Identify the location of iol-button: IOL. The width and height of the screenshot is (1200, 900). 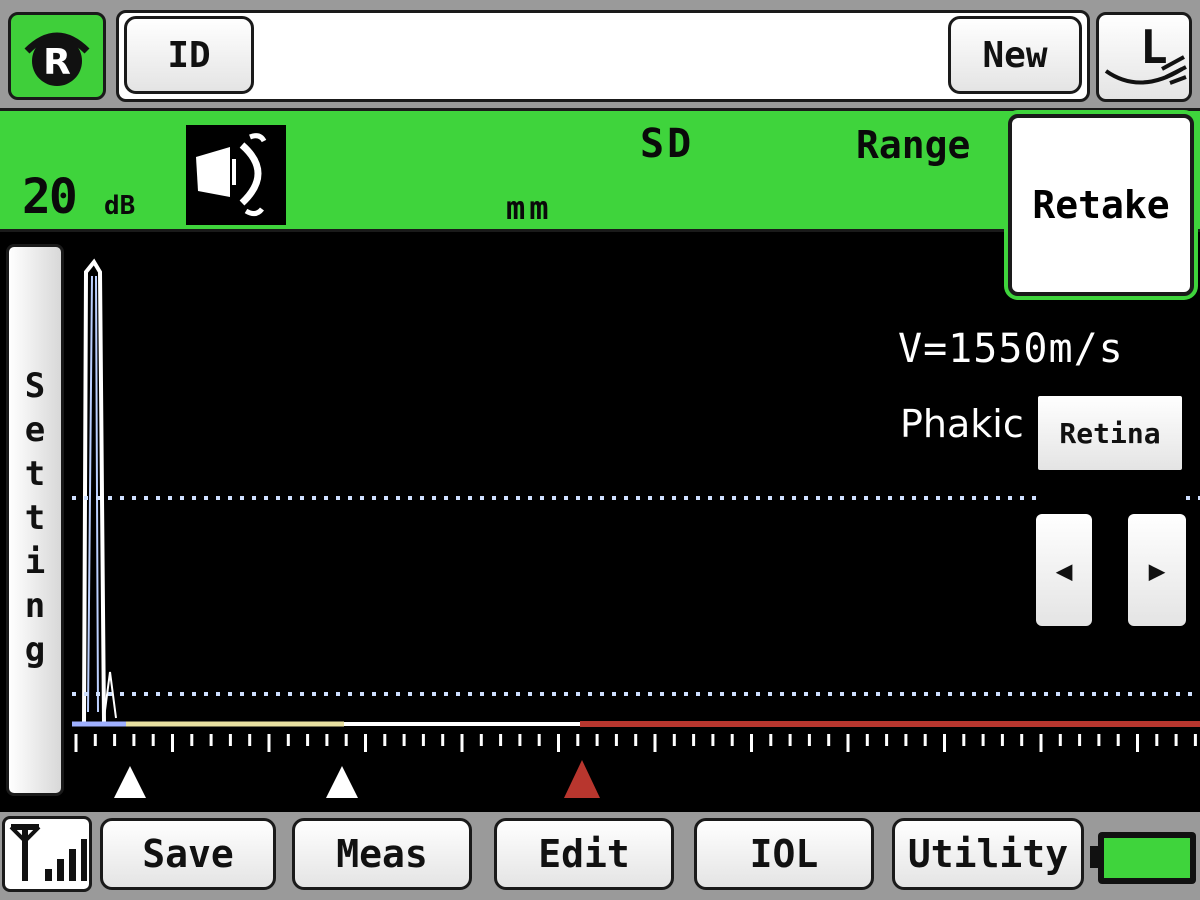
(784, 854).